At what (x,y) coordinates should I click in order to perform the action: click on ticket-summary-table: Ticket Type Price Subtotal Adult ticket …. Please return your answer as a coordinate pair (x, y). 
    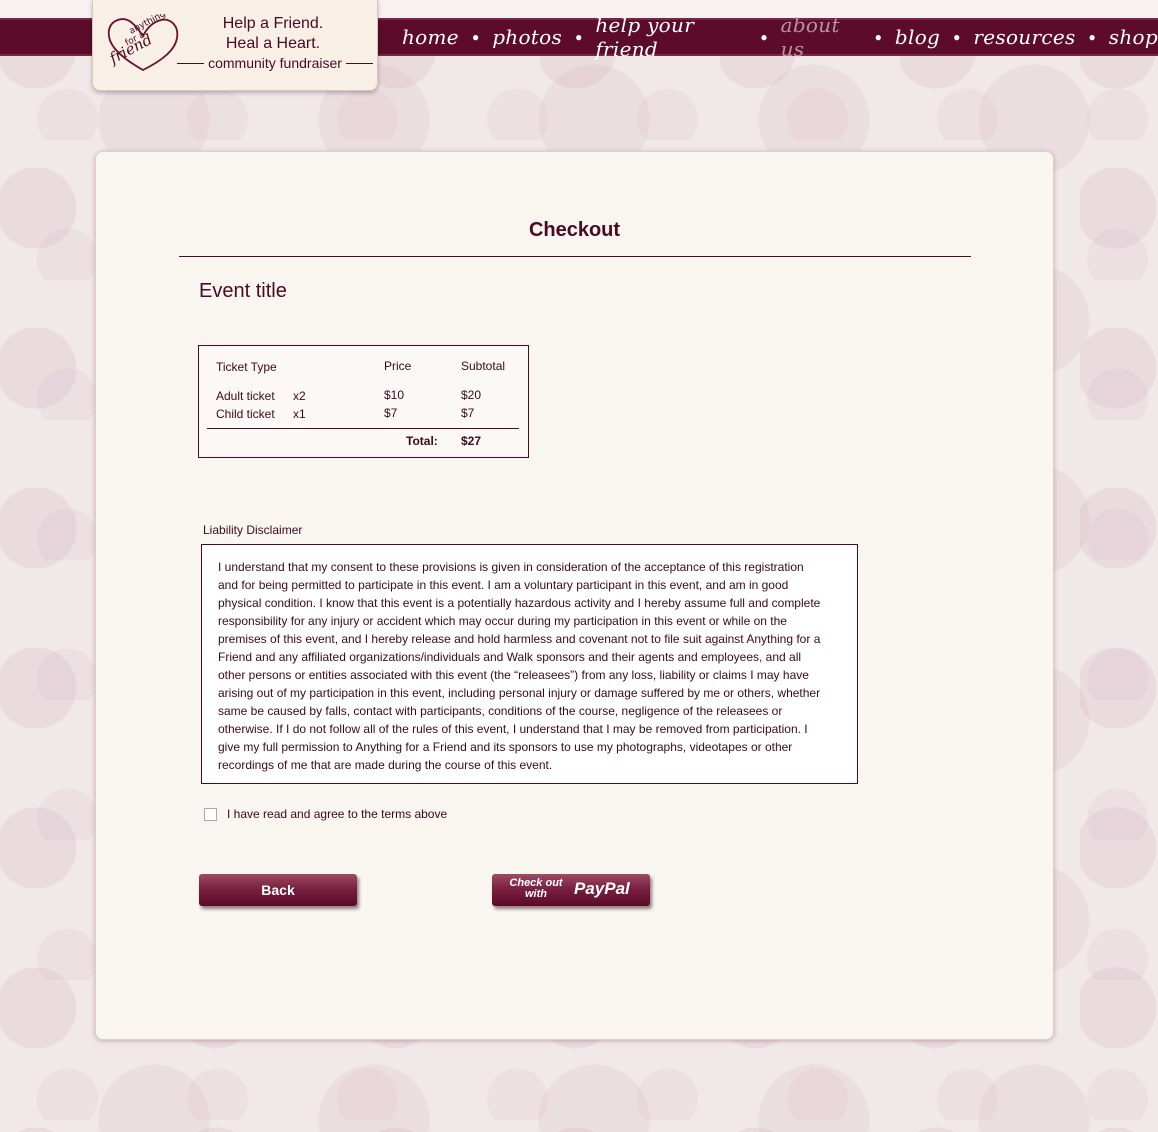
    Looking at the image, I should click on (363, 401).